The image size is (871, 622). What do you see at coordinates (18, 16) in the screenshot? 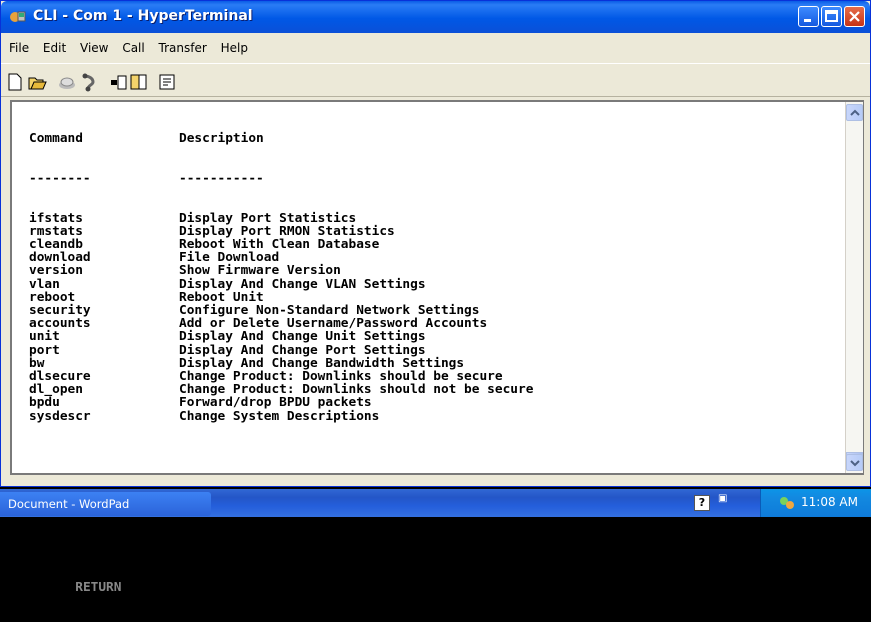
I see `hyperterminal-icon` at bounding box center [18, 16].